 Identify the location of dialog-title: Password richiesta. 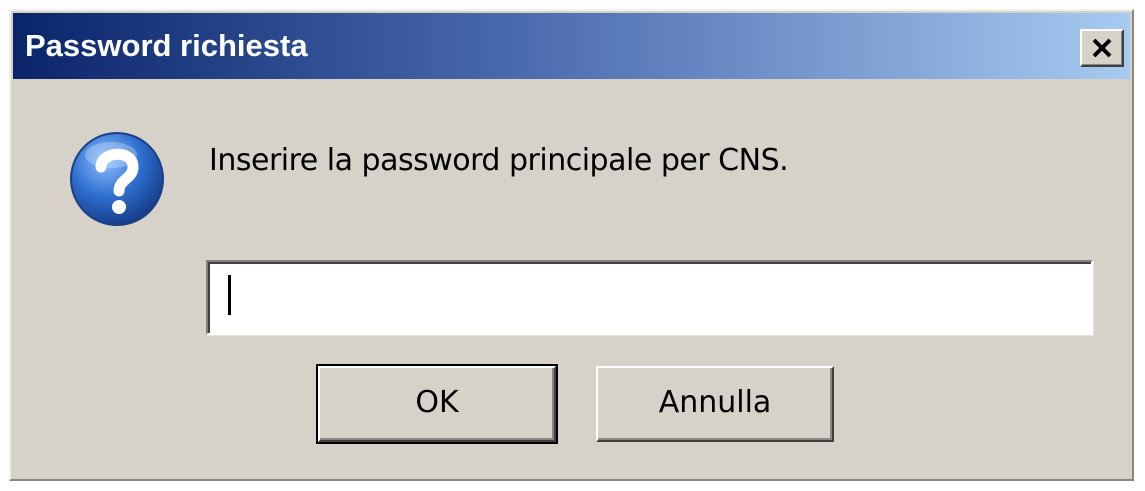
(166, 45).